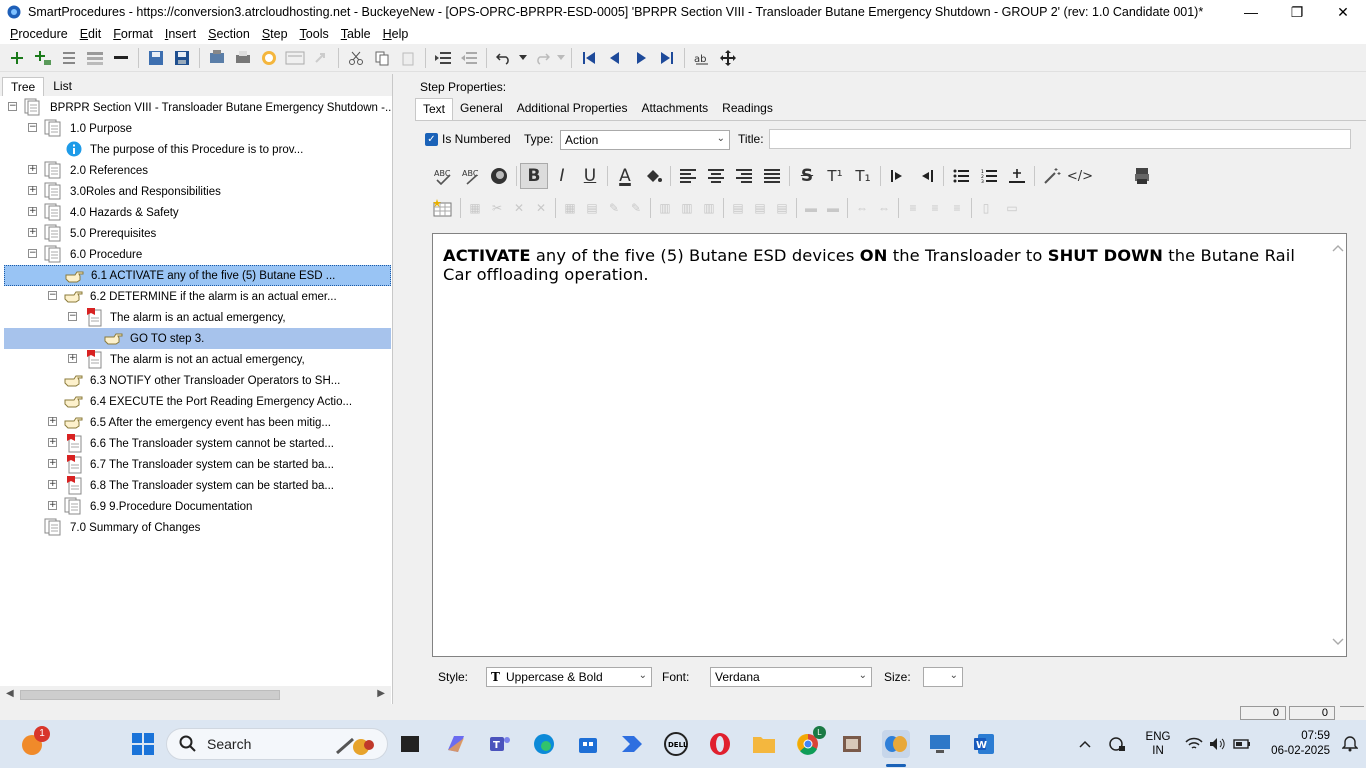  Describe the element at coordinates (504, 58) in the screenshot. I see `undo-icon` at that location.